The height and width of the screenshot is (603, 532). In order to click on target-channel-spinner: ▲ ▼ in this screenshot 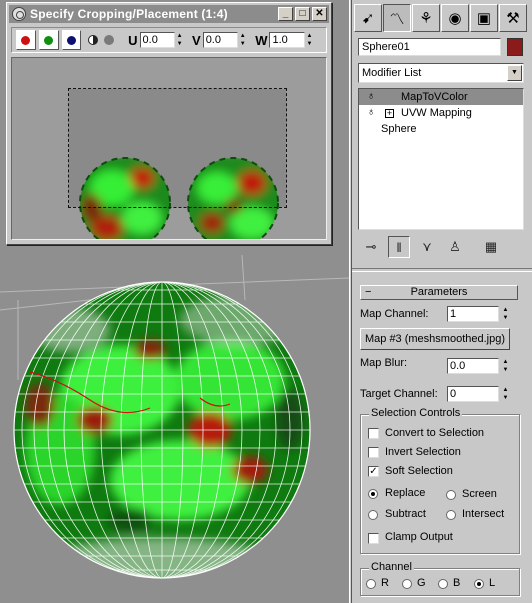, I will do `click(505, 394)`.